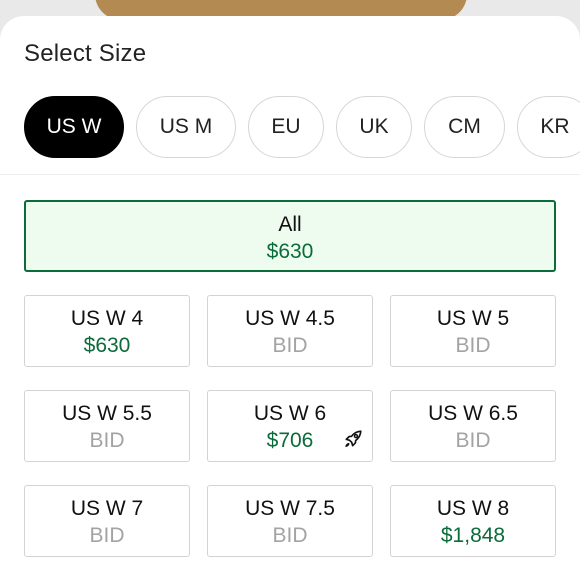 This screenshot has height=580, width=580. What do you see at coordinates (85, 53) in the screenshot?
I see `sheet-title: Select Size` at bounding box center [85, 53].